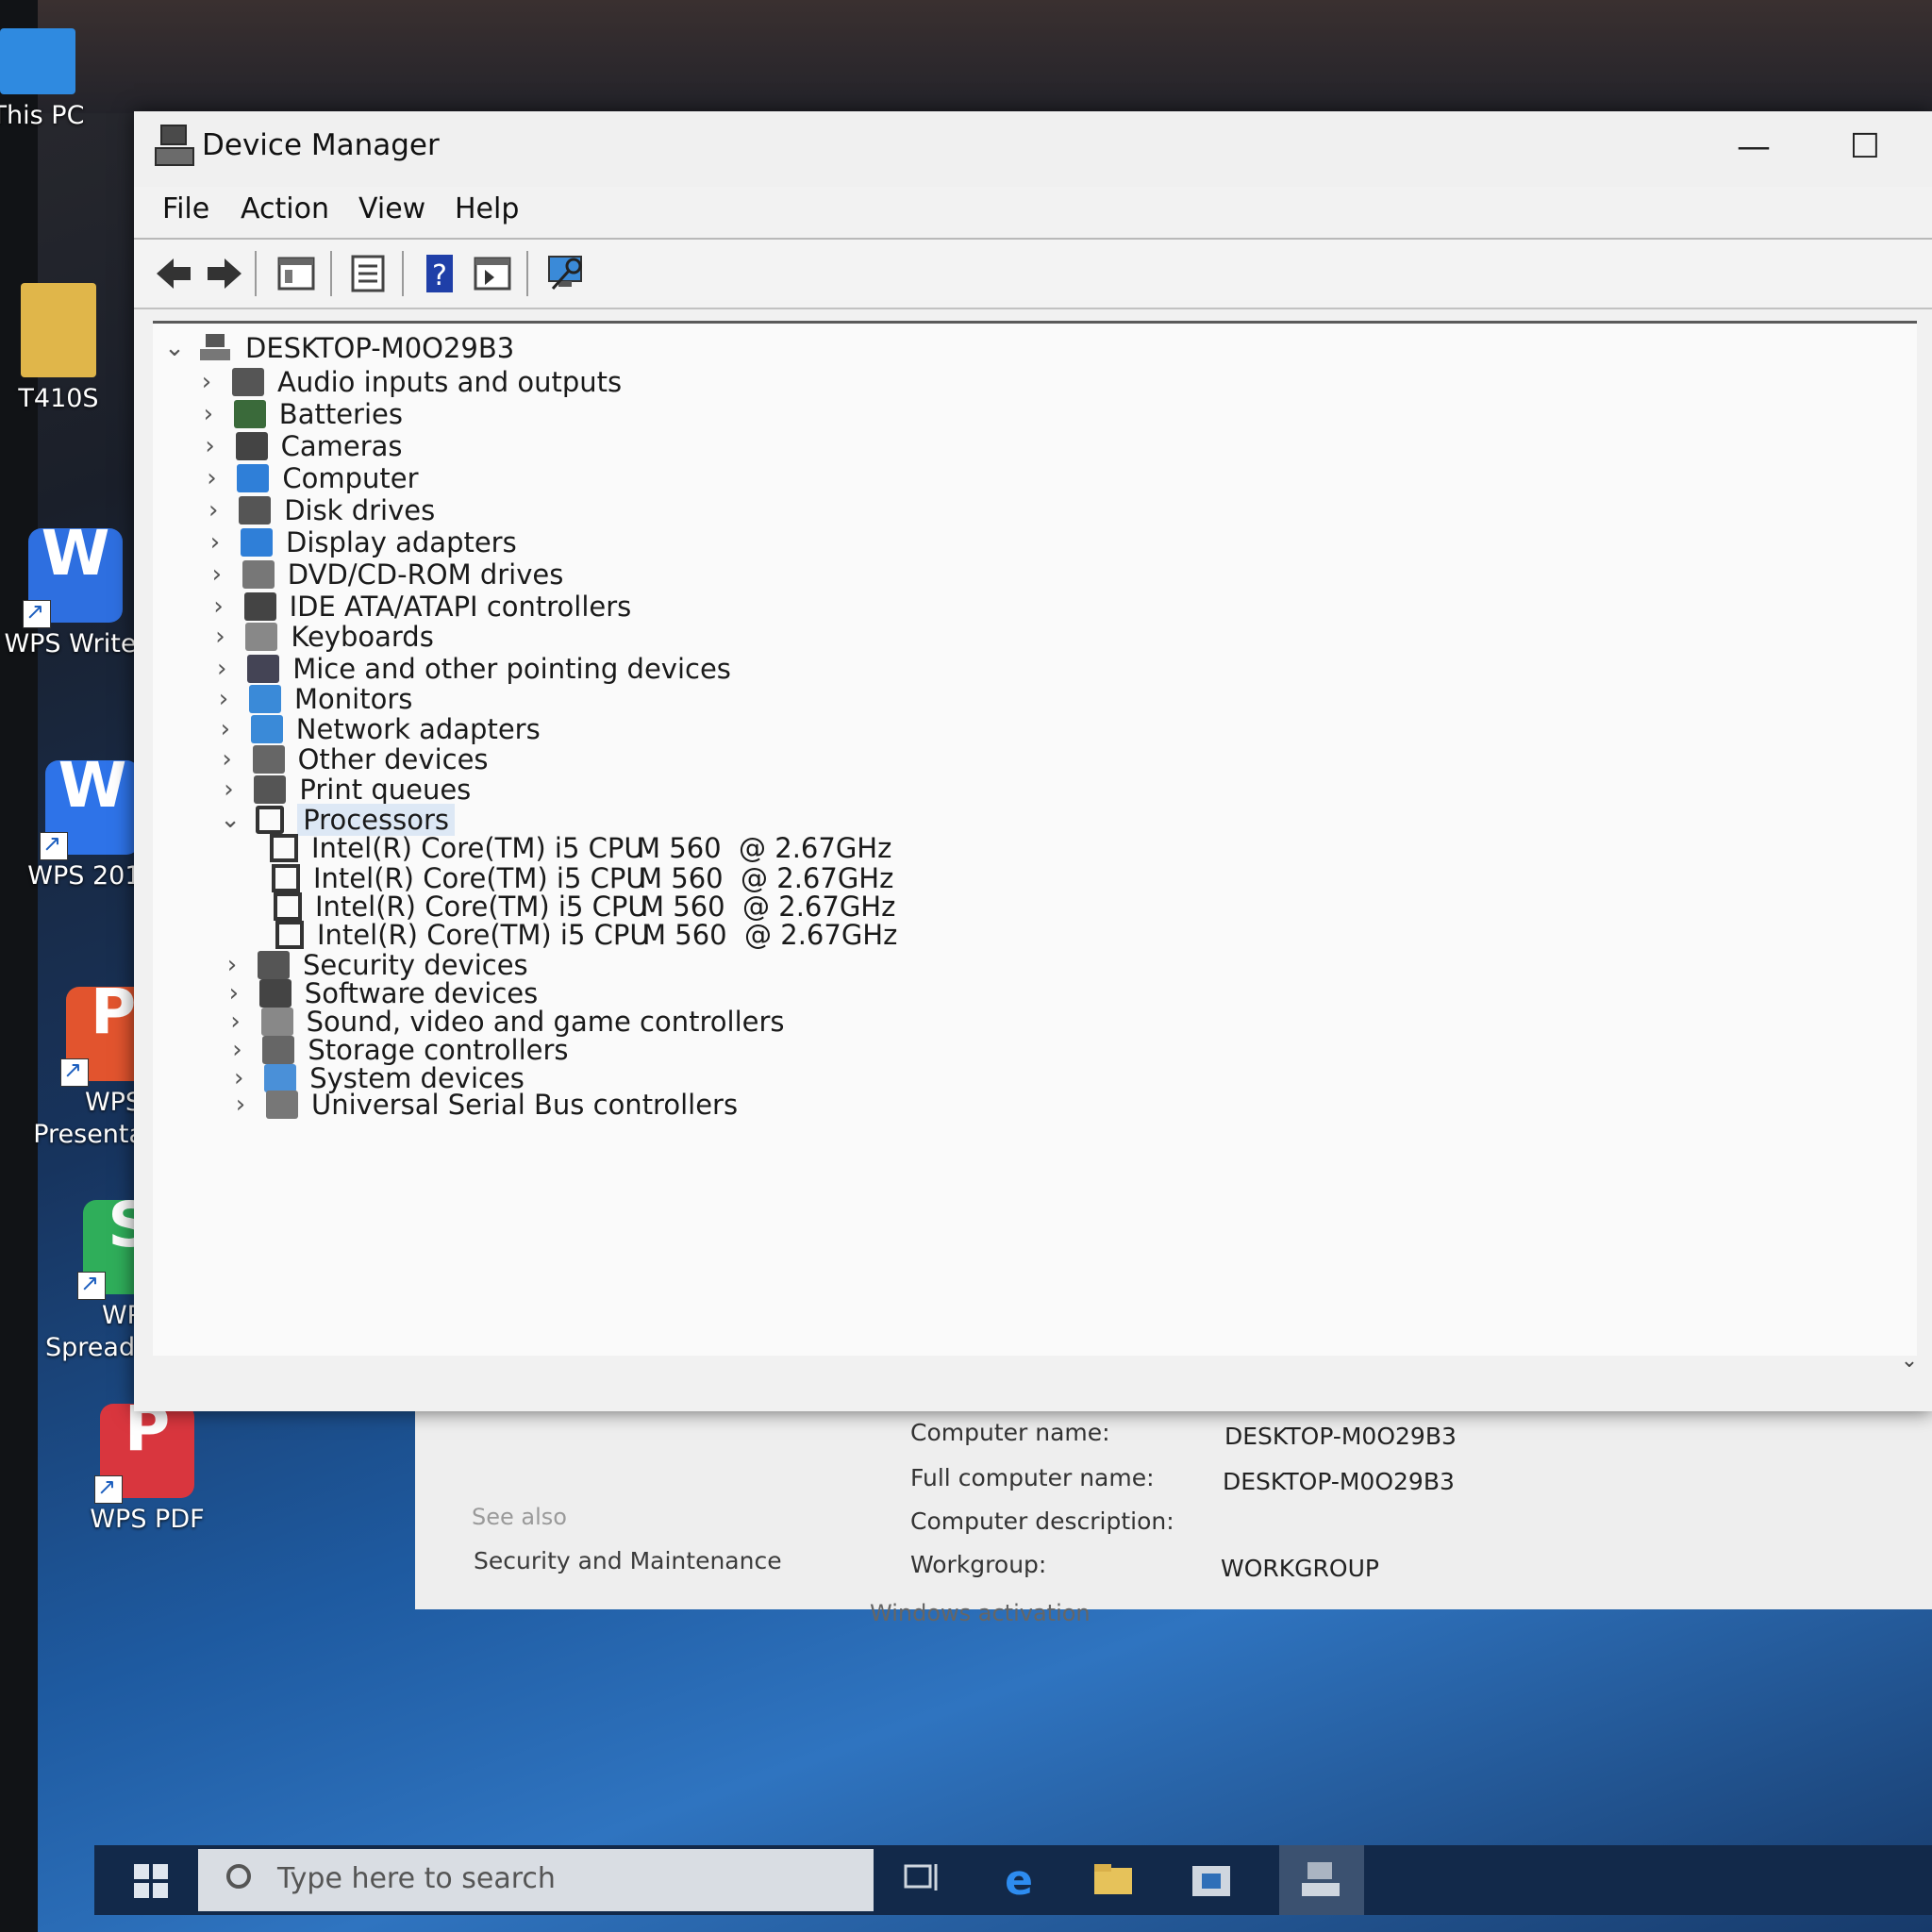  What do you see at coordinates (1339, 1481) in the screenshot?
I see `full-computer-name-value: DESKTOP-M0O29B3` at bounding box center [1339, 1481].